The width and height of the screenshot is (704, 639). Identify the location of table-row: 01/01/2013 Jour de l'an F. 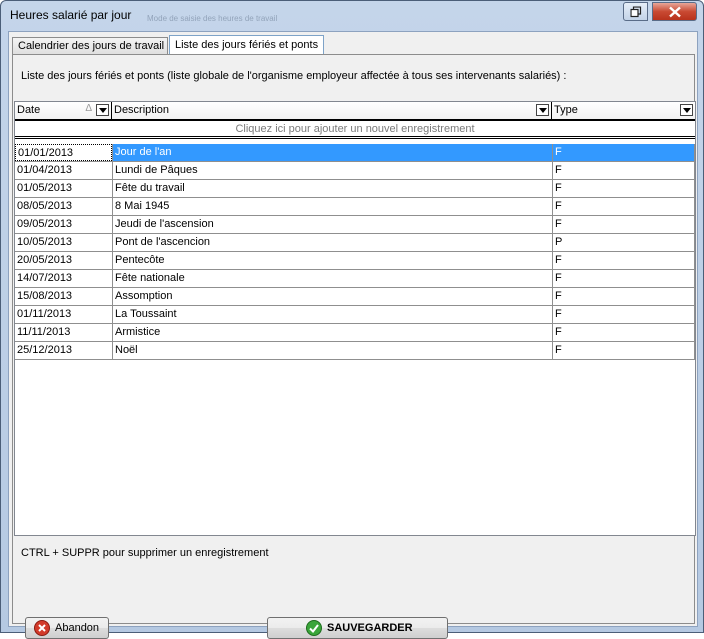
(355, 153).